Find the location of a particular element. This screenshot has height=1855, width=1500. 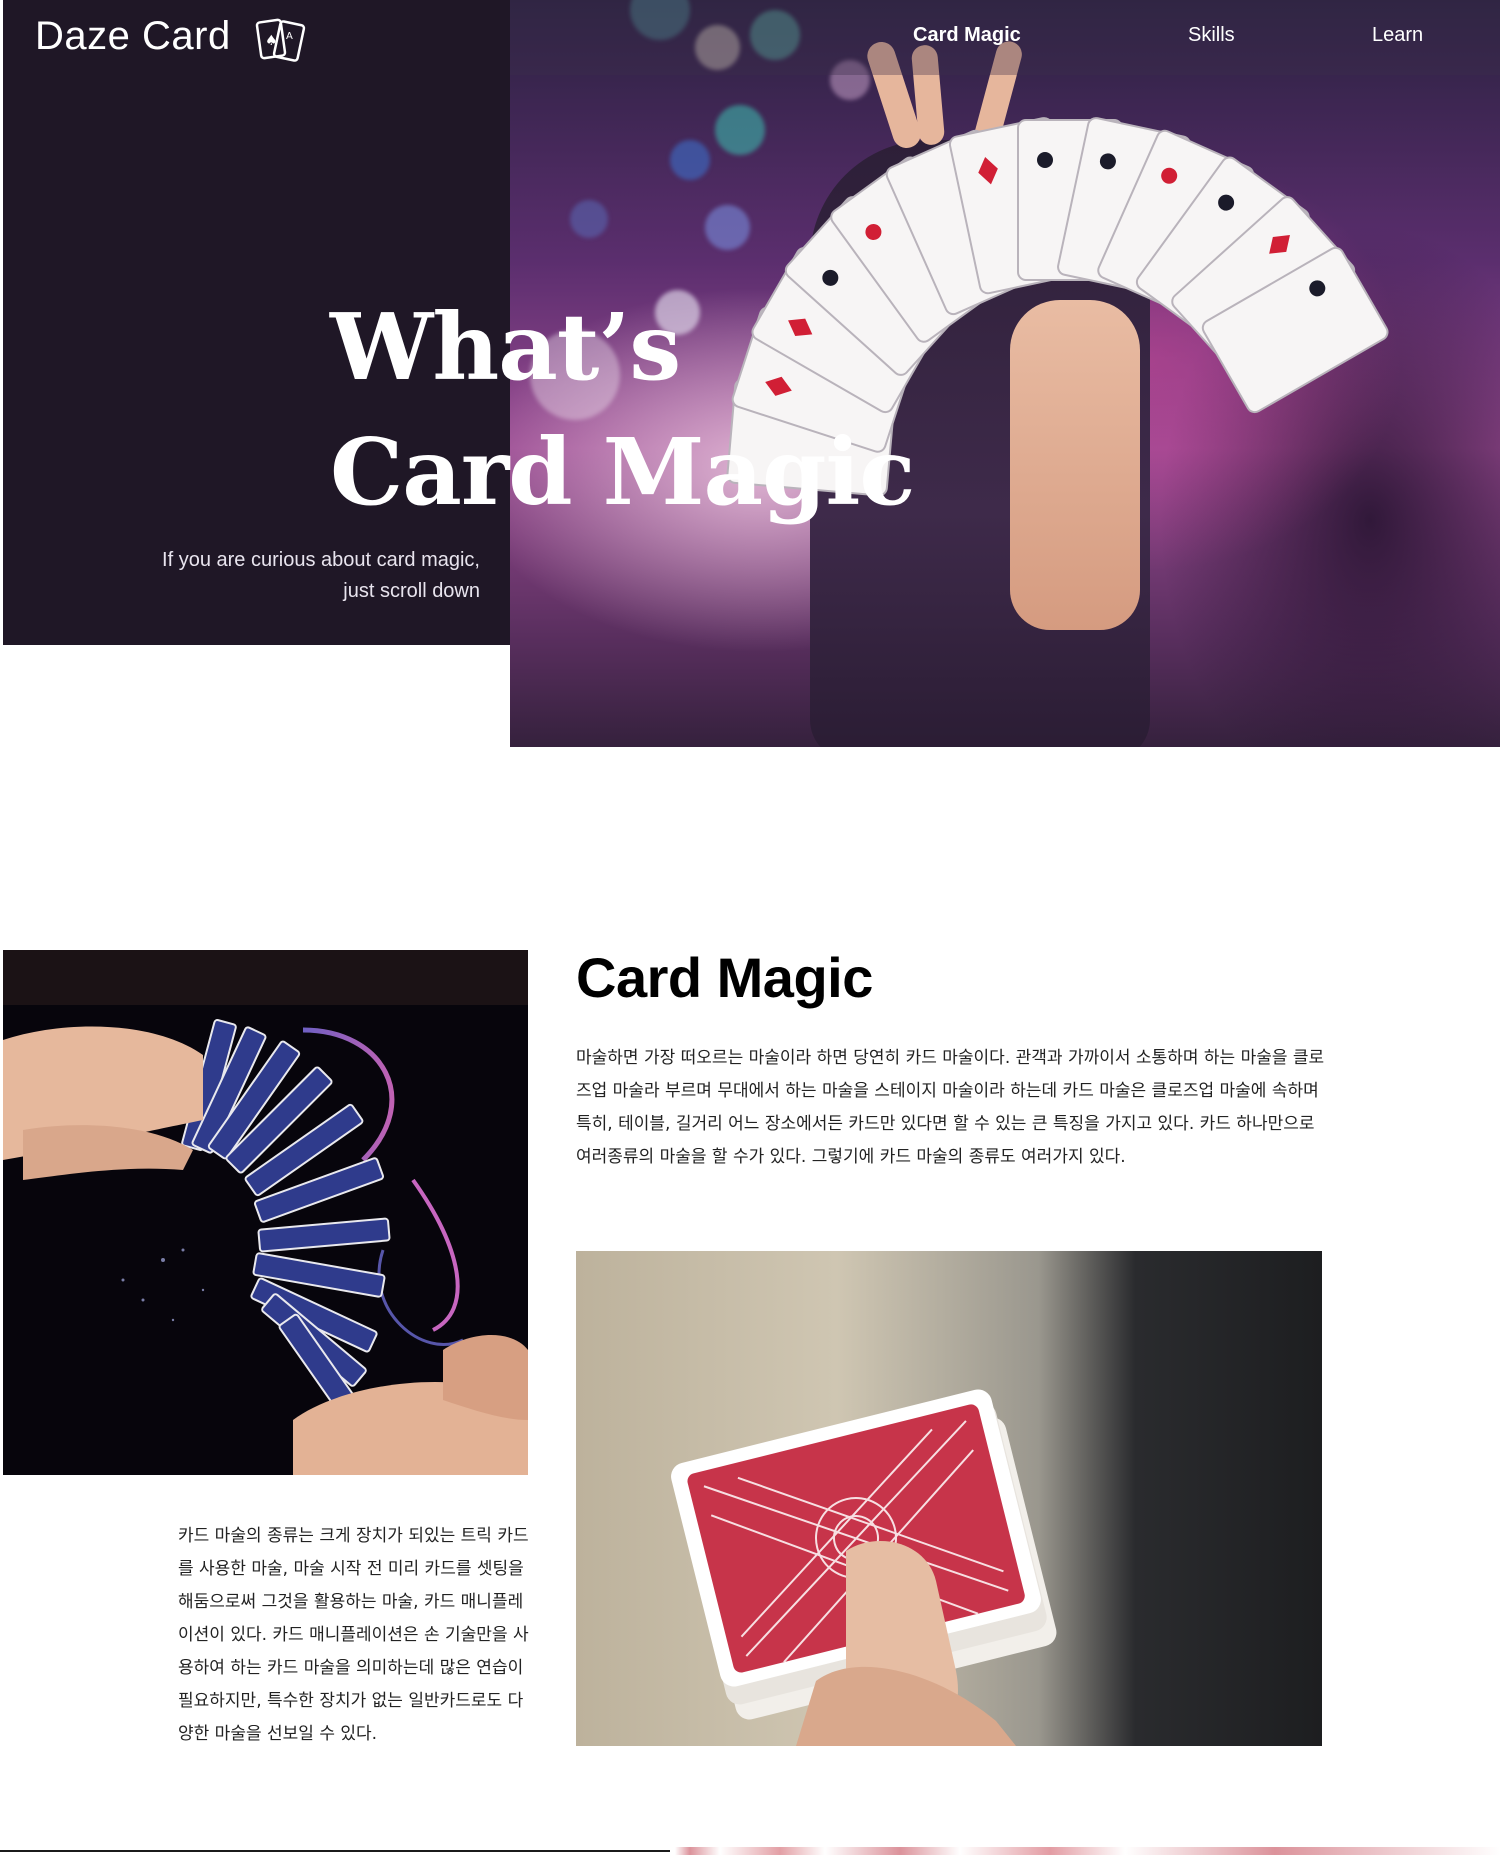

hero-subtitle-line2: just scroll down is located at coordinates (411, 591).